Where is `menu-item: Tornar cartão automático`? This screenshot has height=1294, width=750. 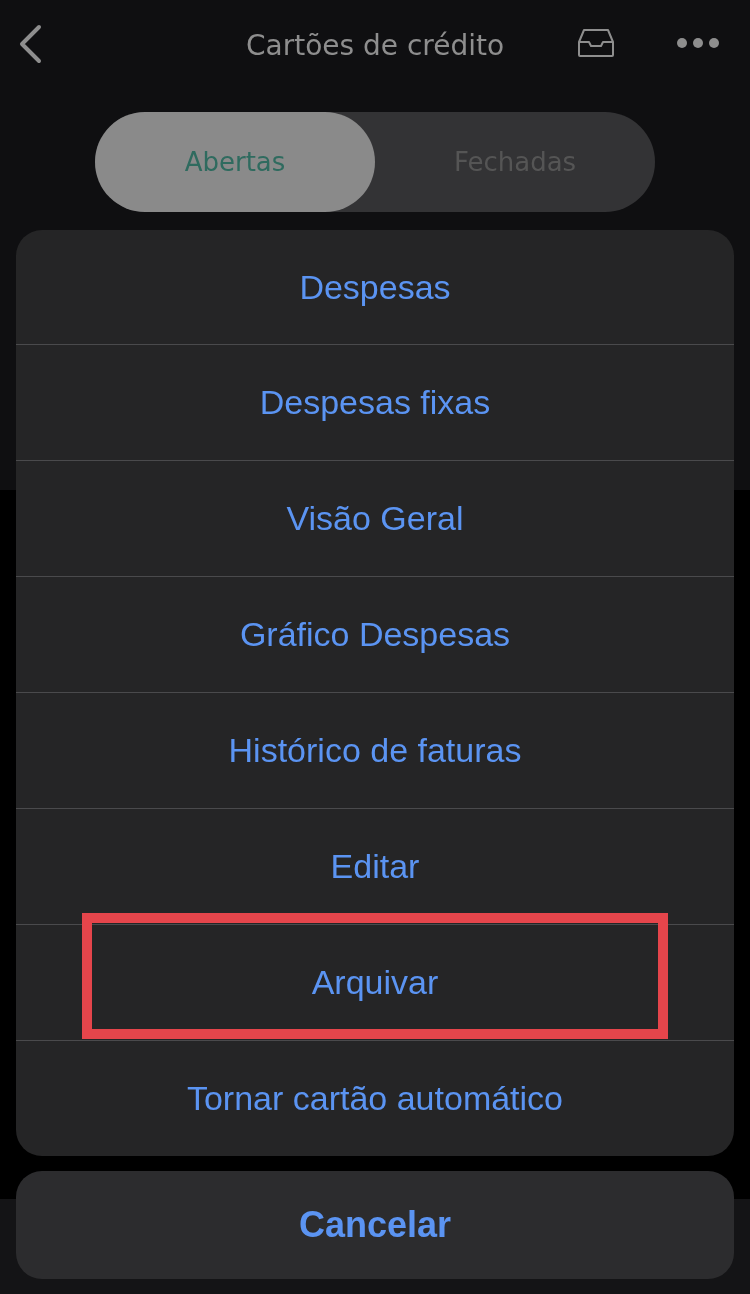
menu-item: Tornar cartão automático is located at coordinates (375, 1098).